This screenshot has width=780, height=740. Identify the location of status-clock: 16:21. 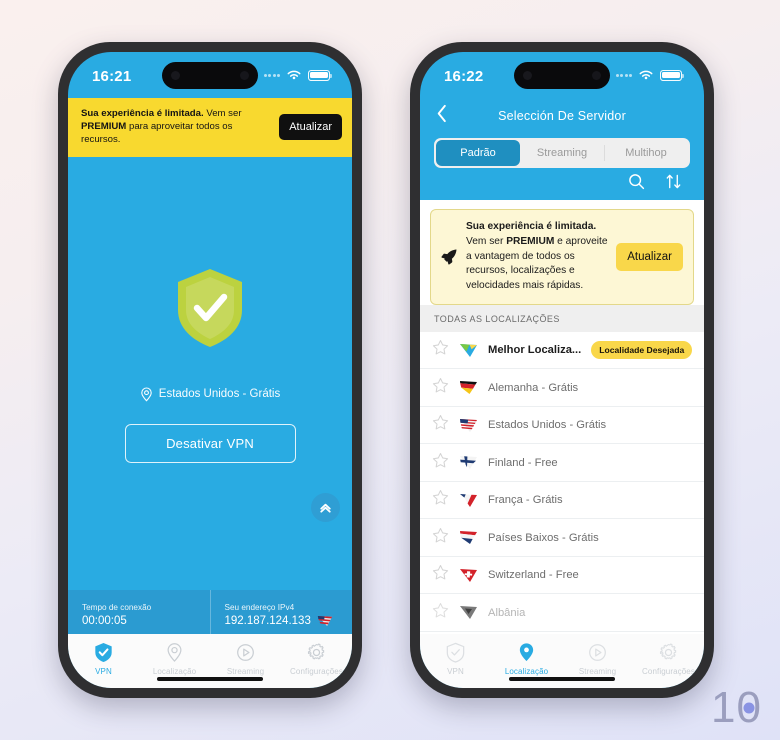
(112, 76).